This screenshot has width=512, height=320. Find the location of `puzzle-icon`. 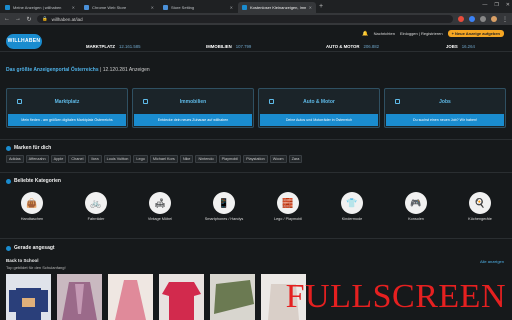

puzzle-icon is located at coordinates (483, 19).